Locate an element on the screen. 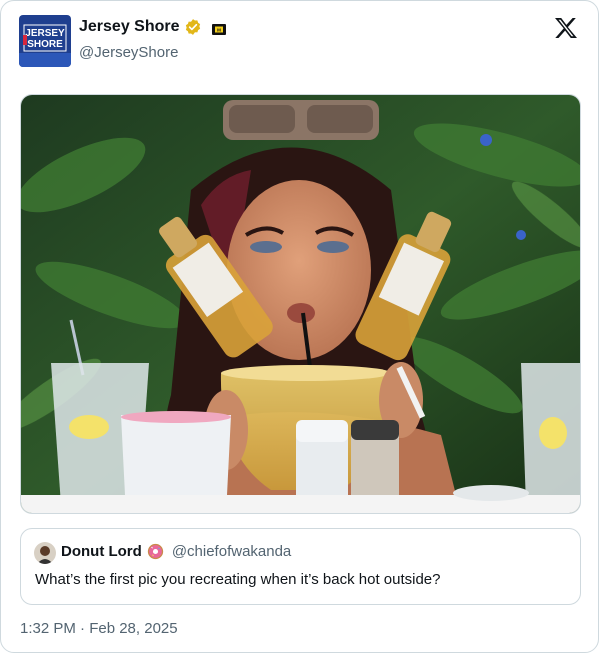  author-handle: @JerseyShore is located at coordinates (128, 52).